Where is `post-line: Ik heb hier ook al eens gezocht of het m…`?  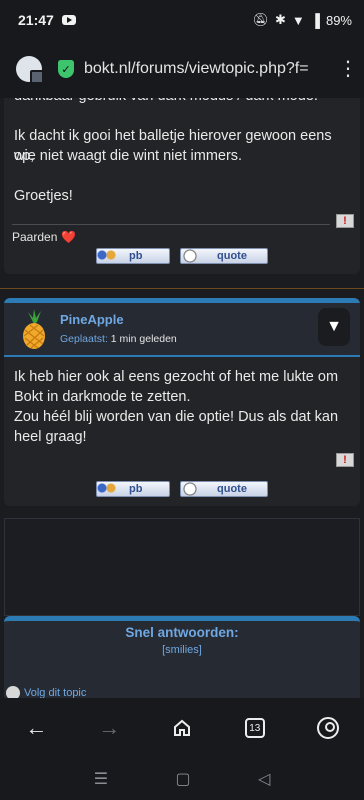
post-line: Ik heb hier ook al eens gezocht of het m… is located at coordinates (176, 377).